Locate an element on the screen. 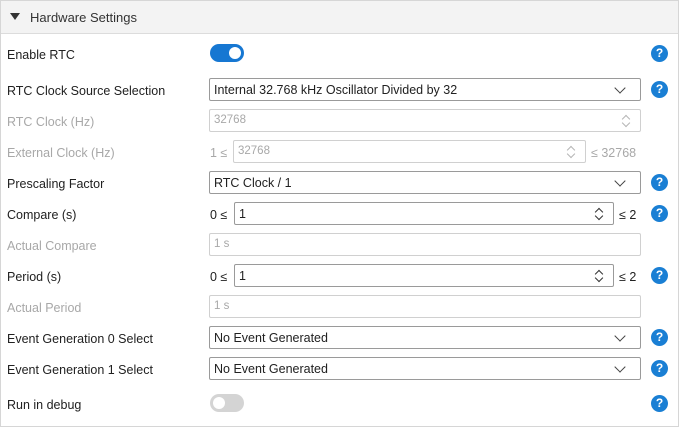 The height and width of the screenshot is (427, 679). event-gen-1-label: Event Generation 1 Select is located at coordinates (80, 370).